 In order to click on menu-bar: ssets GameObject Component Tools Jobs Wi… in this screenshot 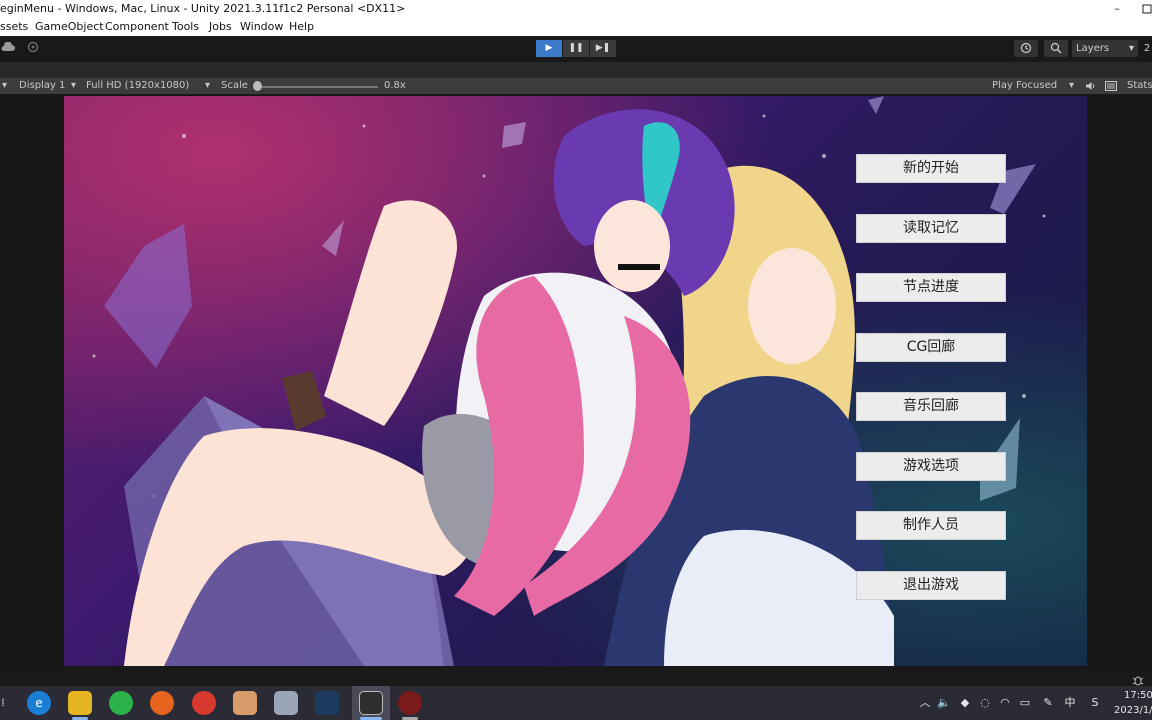, I will do `click(576, 27)`.